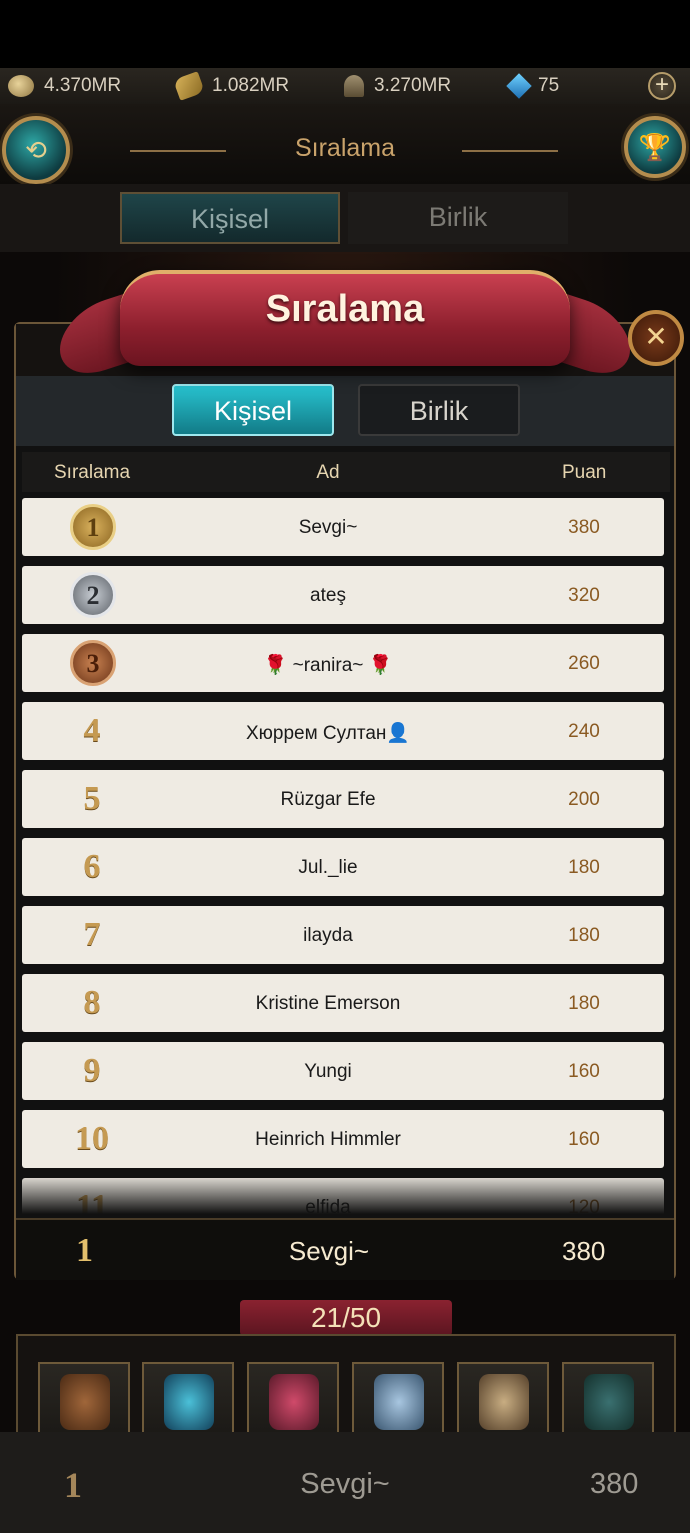 This screenshot has width=690, height=1533. Describe the element at coordinates (93, 663) in the screenshot. I see `bronze-medal-icon: 3` at that location.